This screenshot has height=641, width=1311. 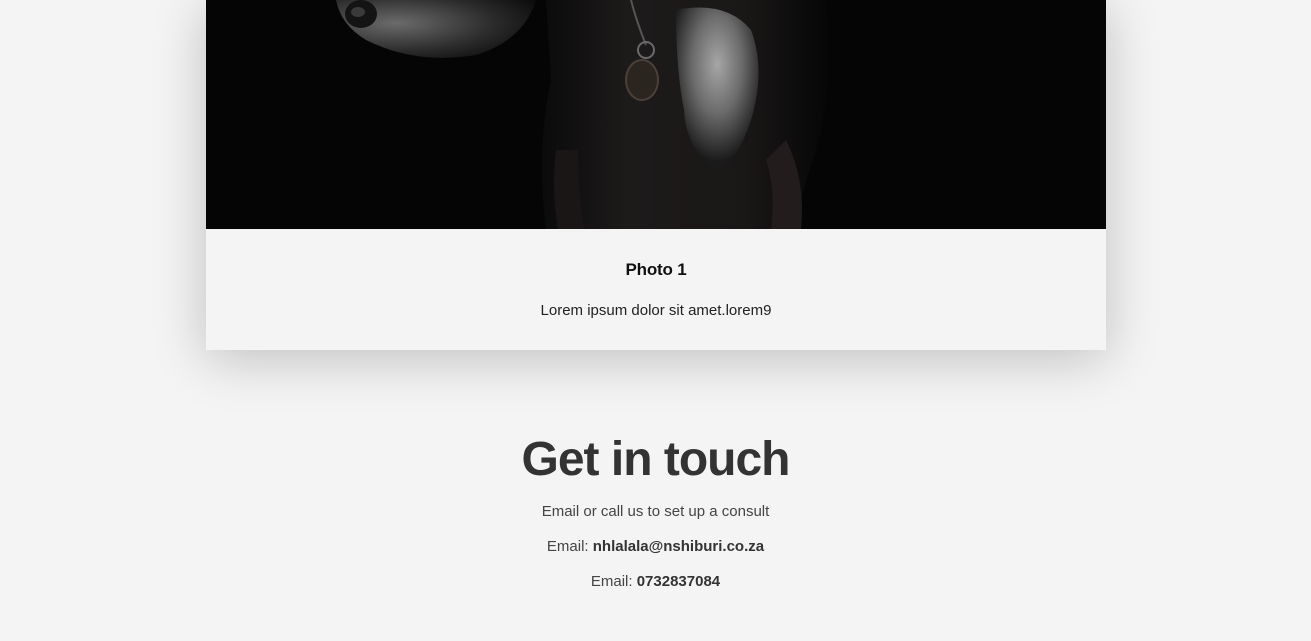 I want to click on phone-link: 0732837084, so click(x=678, y=581).